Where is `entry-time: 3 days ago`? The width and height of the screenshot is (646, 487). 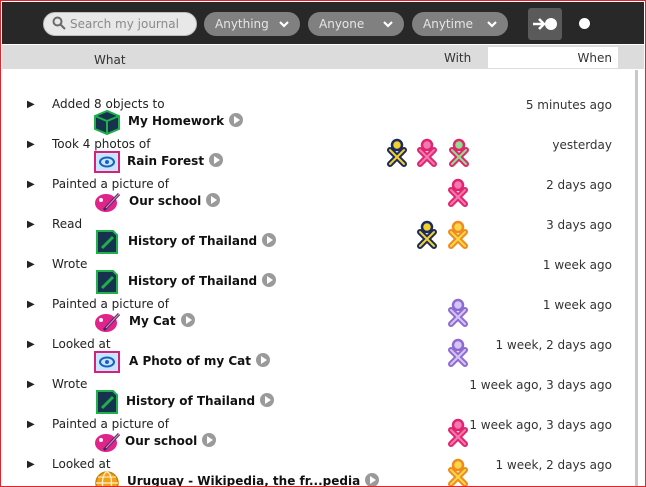
entry-time: 3 days ago is located at coordinates (579, 225).